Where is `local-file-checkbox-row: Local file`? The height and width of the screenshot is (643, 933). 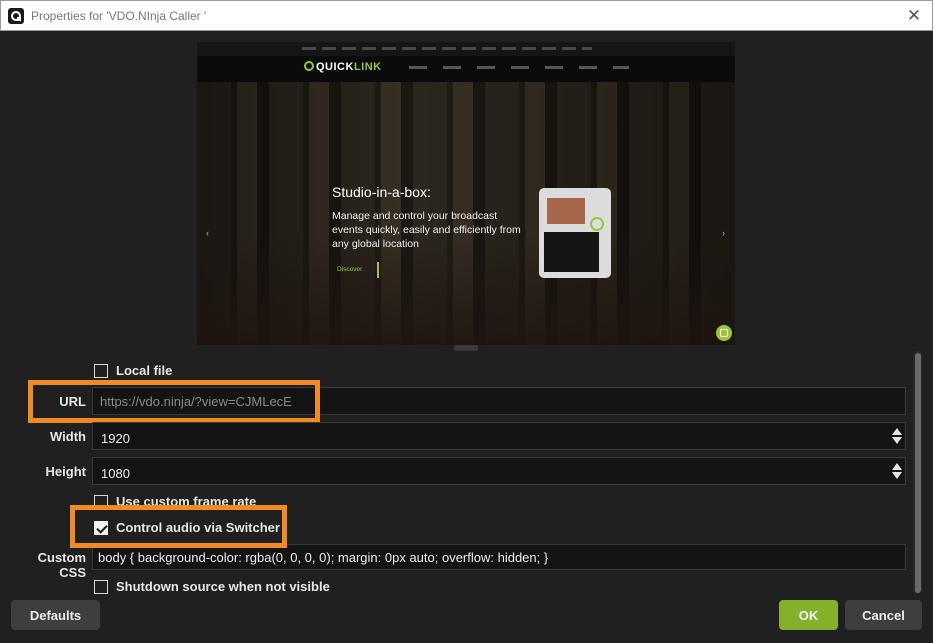
local-file-checkbox-row: Local file is located at coordinates (133, 370).